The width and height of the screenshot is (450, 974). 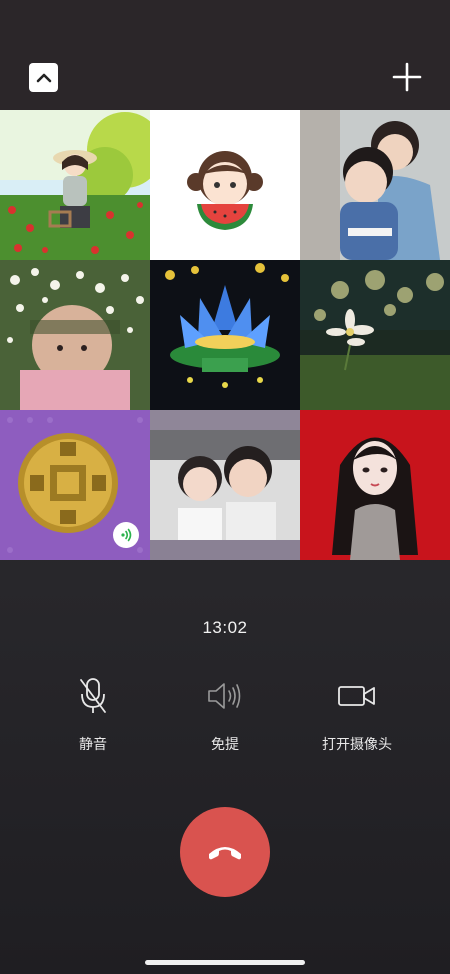 I want to click on speaker-icon, so click(x=224, y=696).